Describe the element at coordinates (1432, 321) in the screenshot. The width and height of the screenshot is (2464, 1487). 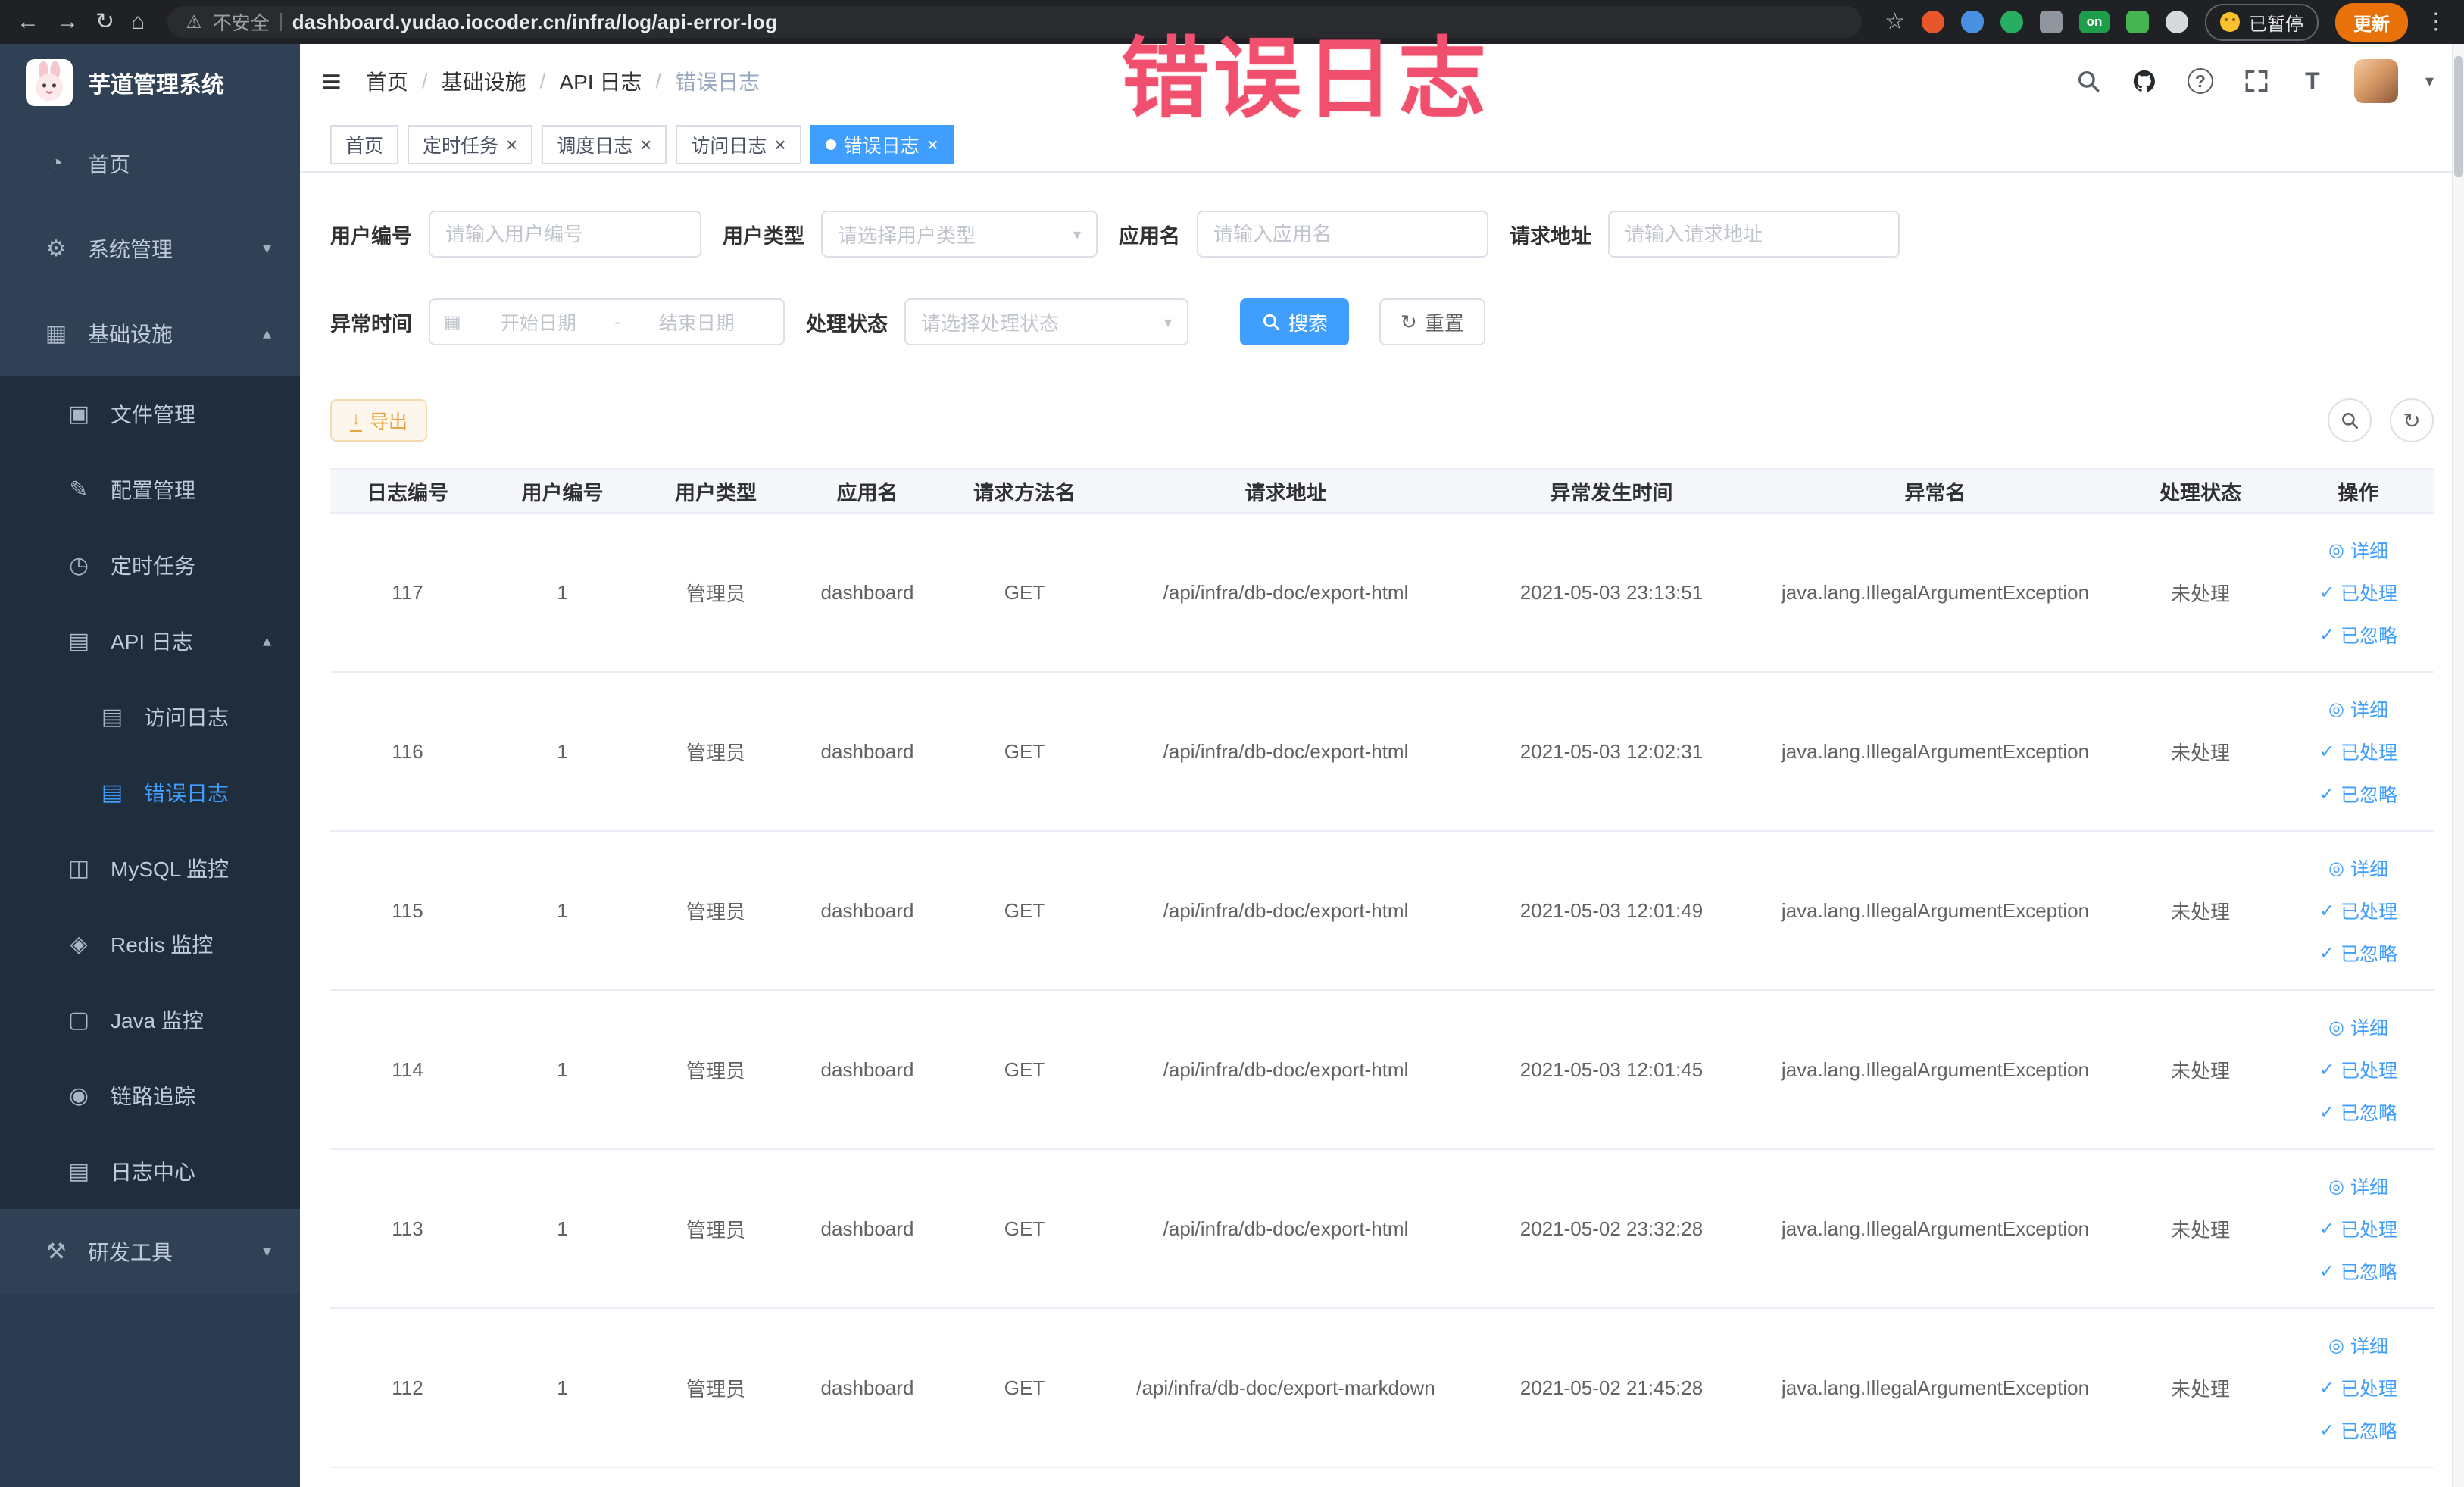
I see `reset-button: ↻ 重置` at that location.